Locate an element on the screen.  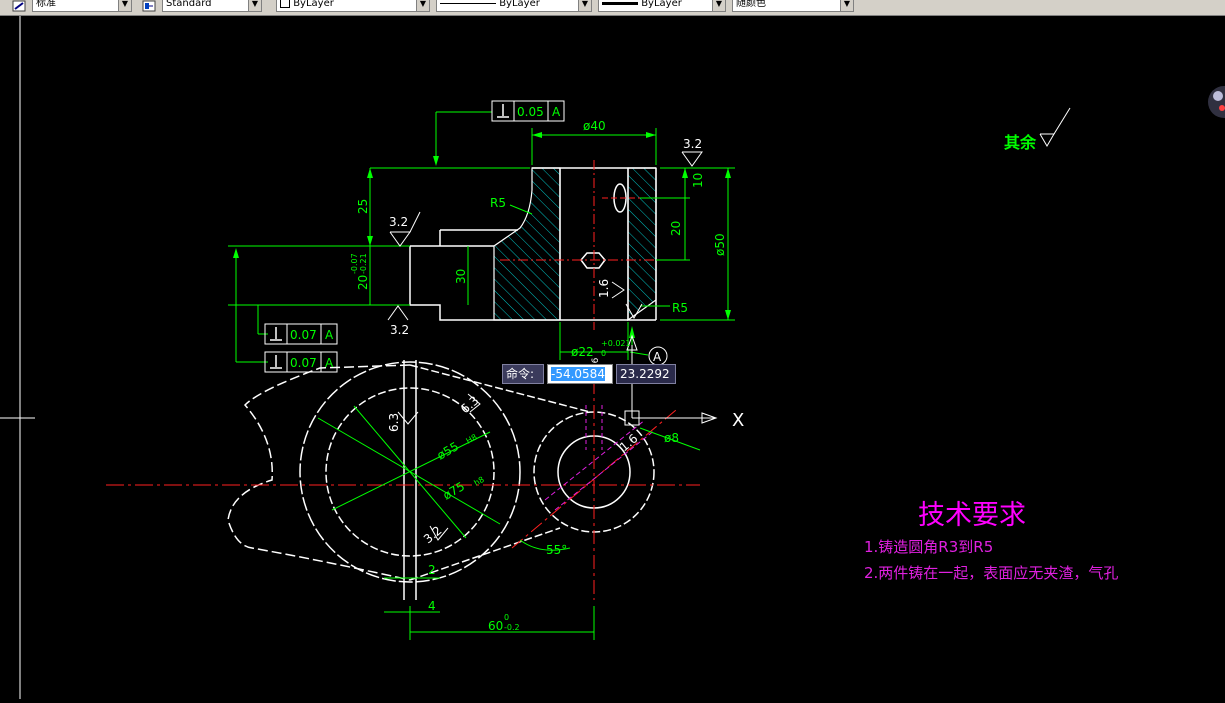
dynamic-input-x-value: -54.0584 is located at coordinates (578, 374).